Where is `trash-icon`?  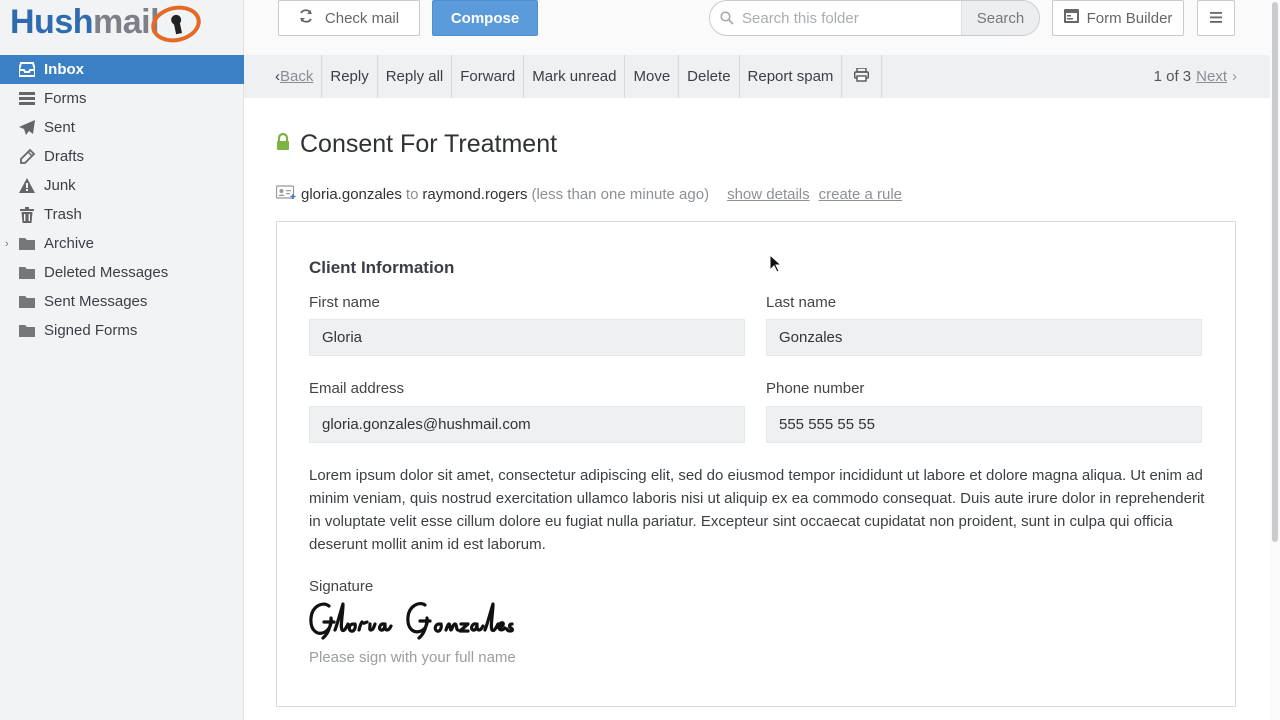
trash-icon is located at coordinates (27, 214).